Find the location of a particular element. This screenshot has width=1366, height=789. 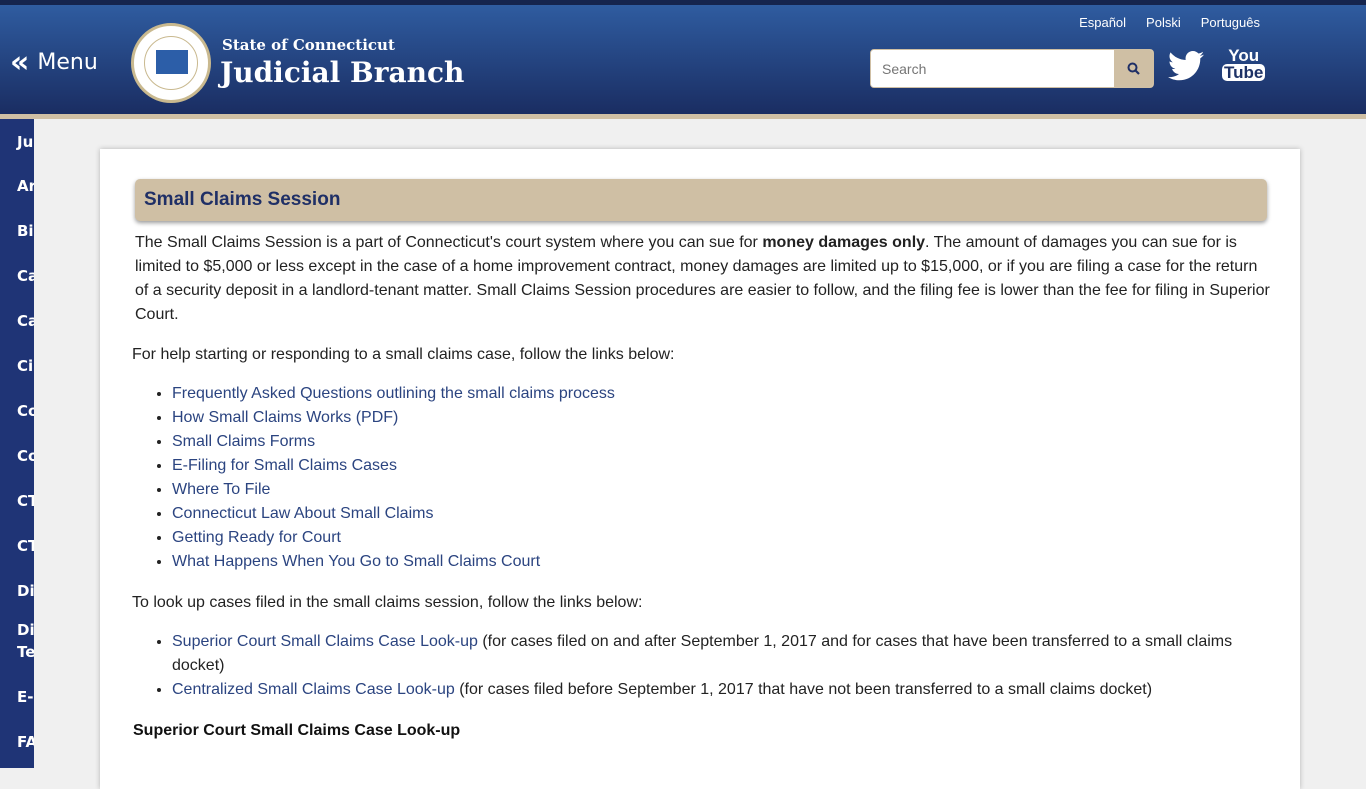

page-title: Small Claims Session is located at coordinates (701, 200).